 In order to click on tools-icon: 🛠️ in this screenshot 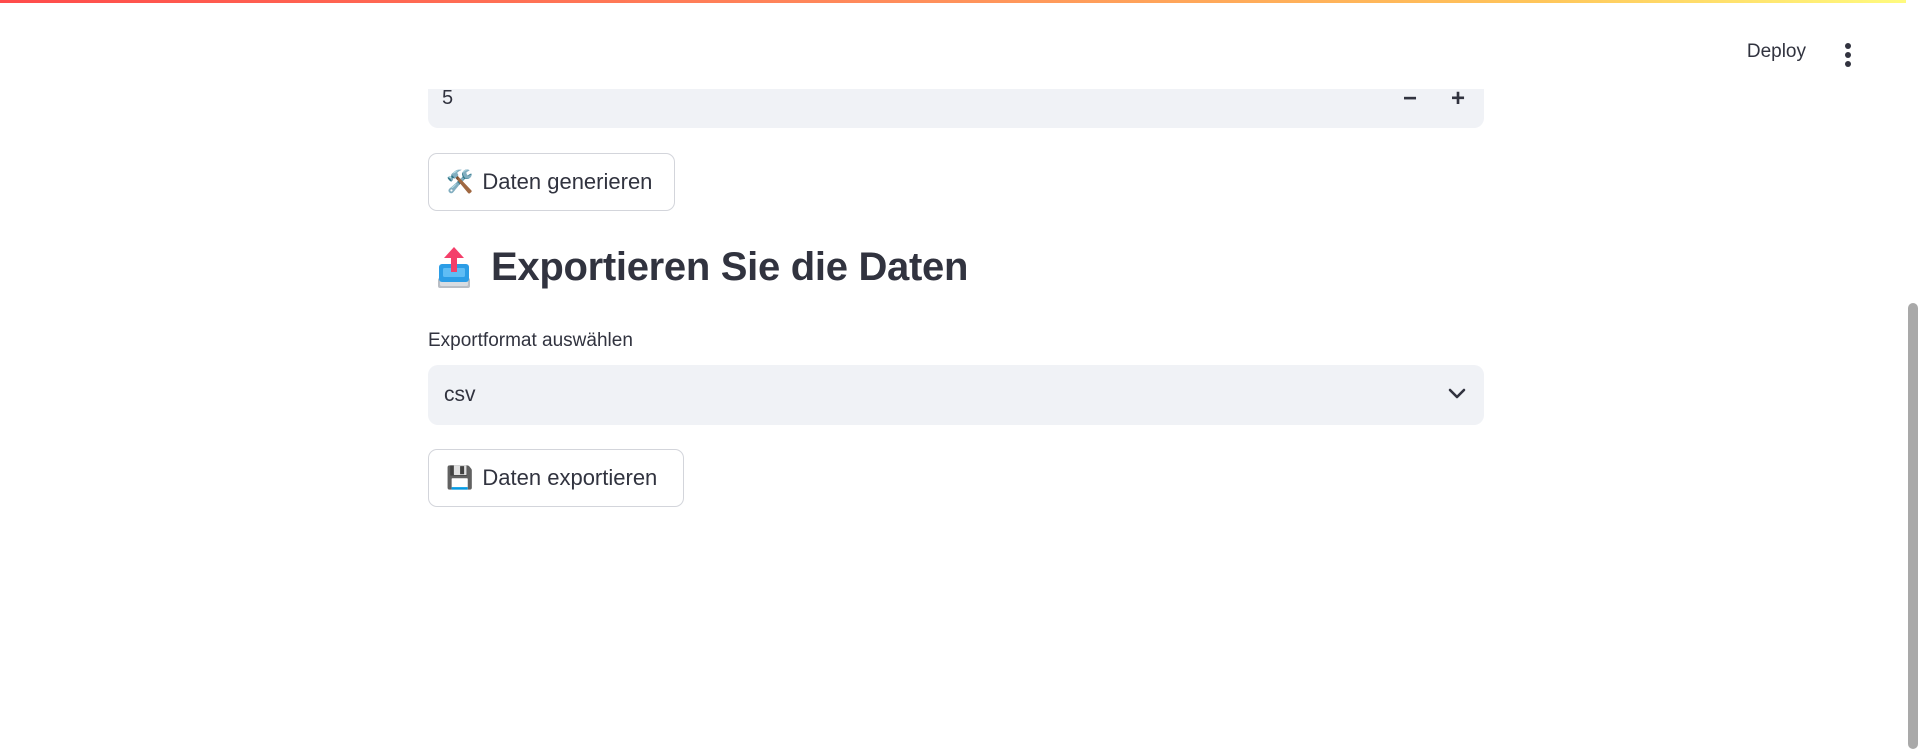, I will do `click(460, 181)`.